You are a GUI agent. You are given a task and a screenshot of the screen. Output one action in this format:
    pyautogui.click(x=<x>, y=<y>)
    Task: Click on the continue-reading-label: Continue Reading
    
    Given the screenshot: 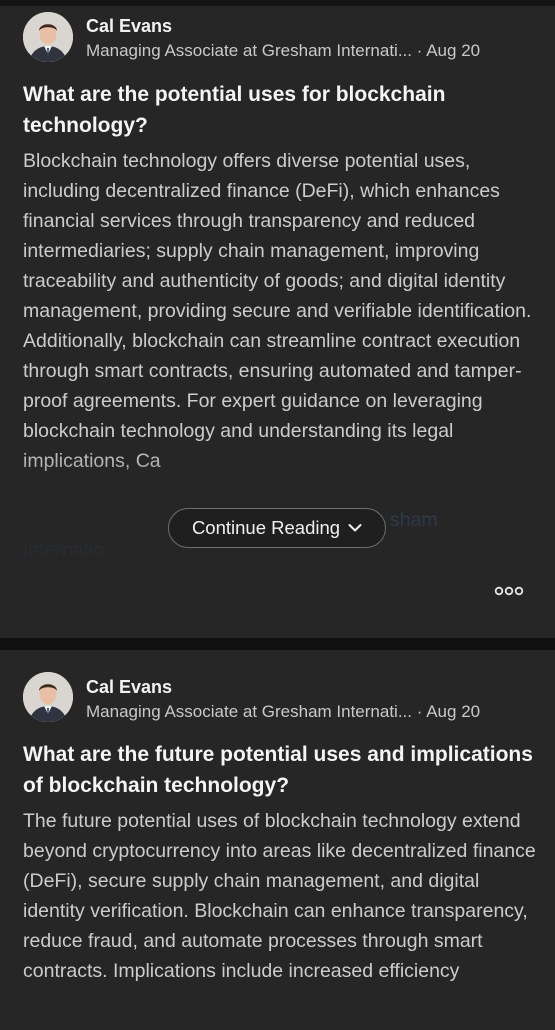 What is the action you would take?
    pyautogui.click(x=266, y=527)
    